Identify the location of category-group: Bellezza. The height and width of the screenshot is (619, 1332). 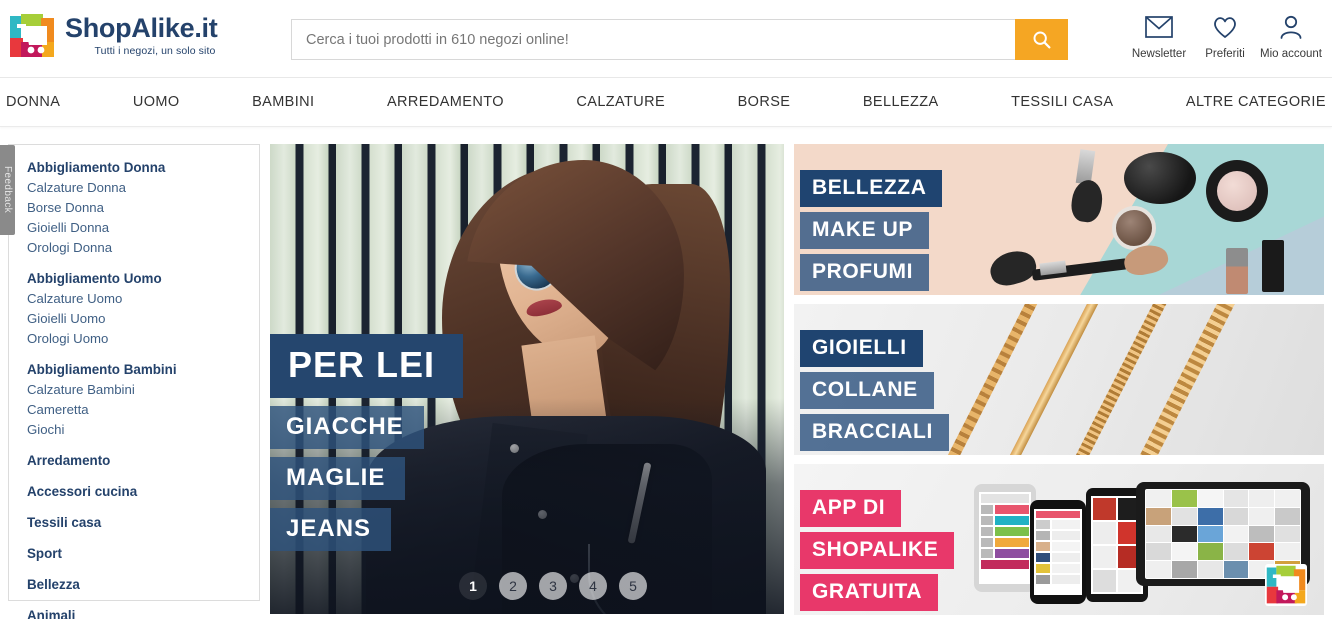
(143, 585).